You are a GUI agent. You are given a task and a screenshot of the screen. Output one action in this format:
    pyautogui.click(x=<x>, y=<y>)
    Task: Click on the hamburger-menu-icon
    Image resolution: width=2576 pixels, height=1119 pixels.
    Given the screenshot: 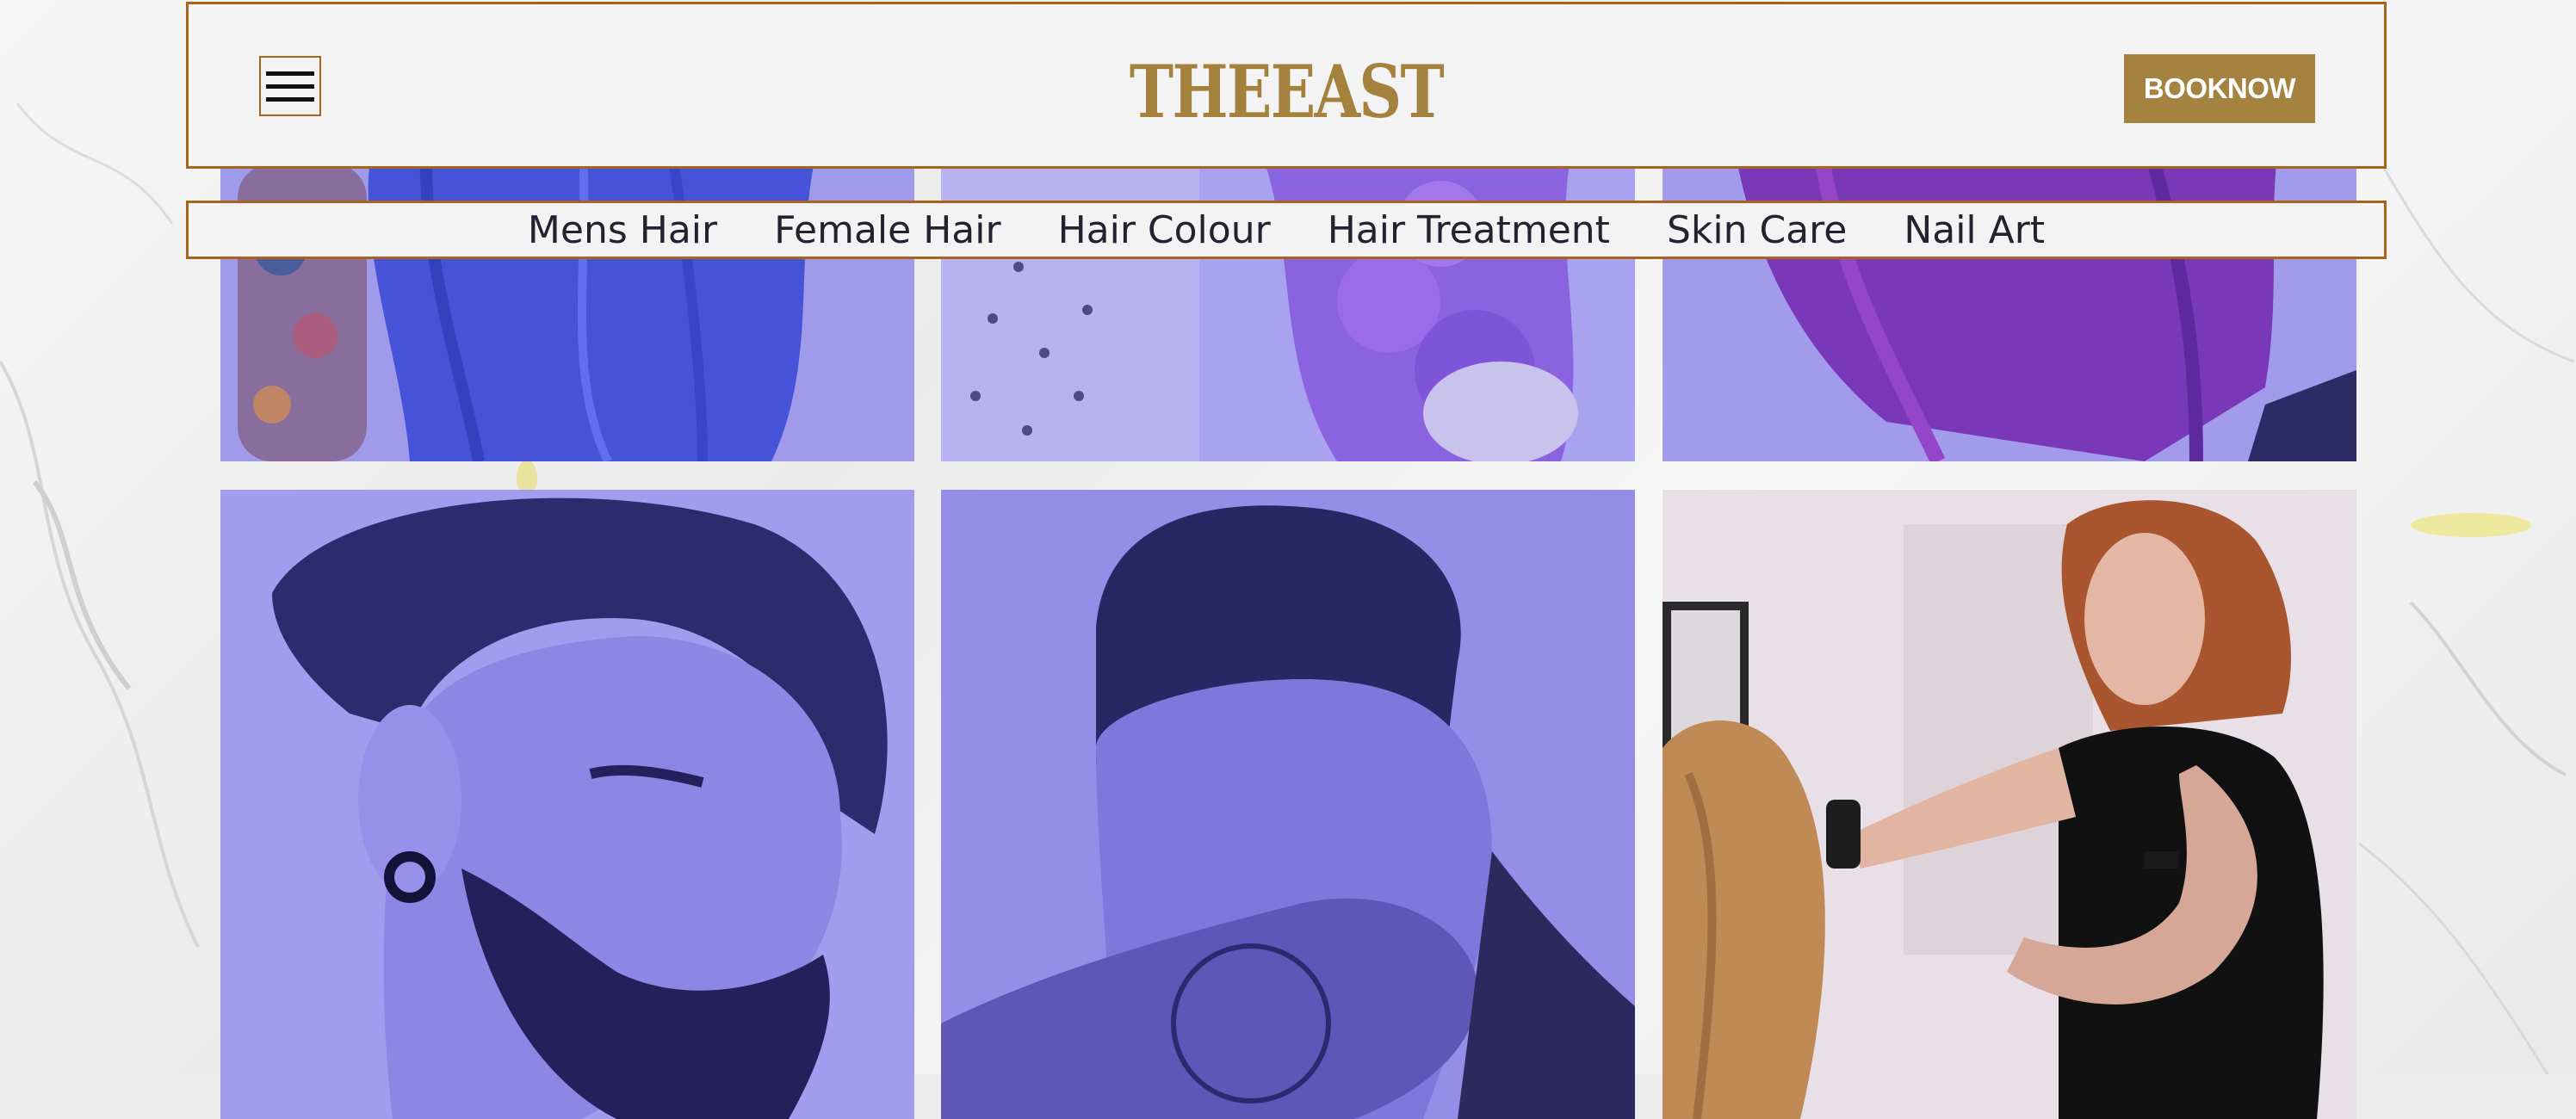 What is the action you would take?
    pyautogui.click(x=290, y=86)
    